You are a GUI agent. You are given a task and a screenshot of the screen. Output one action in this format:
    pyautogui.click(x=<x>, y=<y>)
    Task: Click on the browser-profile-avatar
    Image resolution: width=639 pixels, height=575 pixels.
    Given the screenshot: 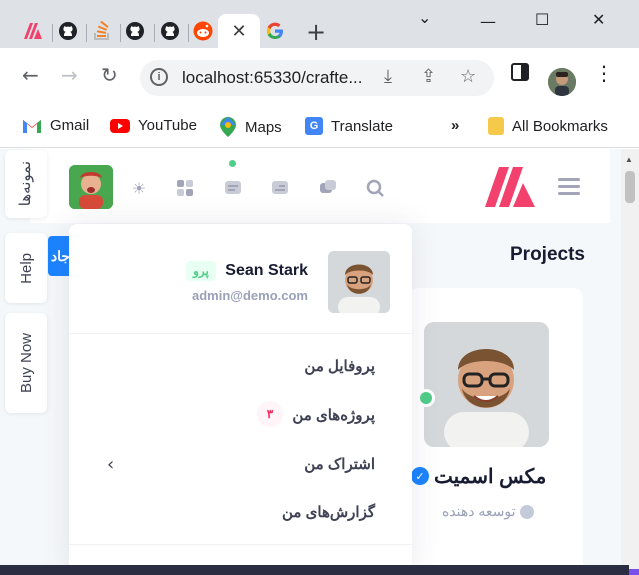 What is the action you would take?
    pyautogui.click(x=562, y=82)
    